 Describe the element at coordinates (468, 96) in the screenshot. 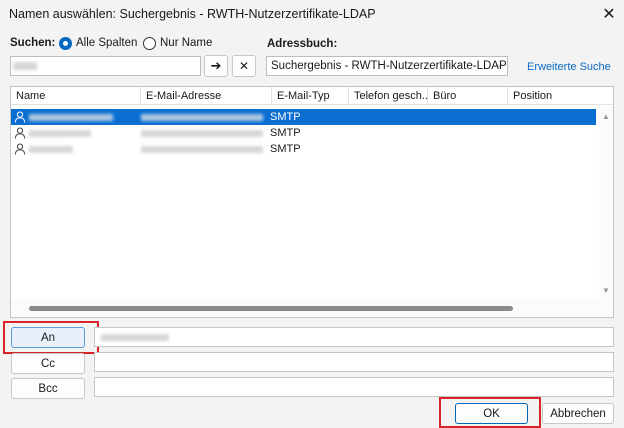

I see `col-office: Büro` at that location.